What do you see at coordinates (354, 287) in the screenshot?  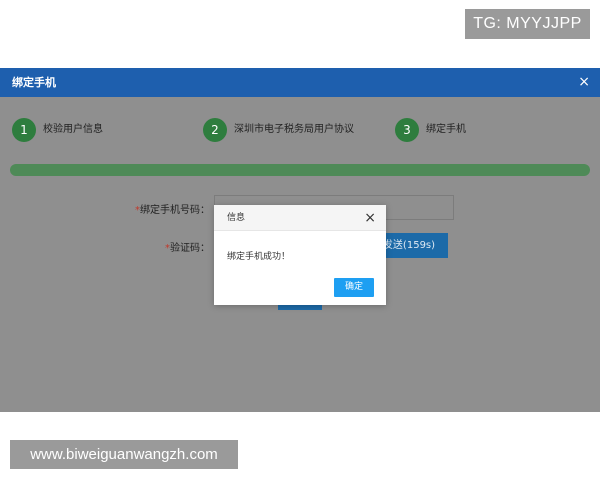 I see `confirm-button: 确定` at bounding box center [354, 287].